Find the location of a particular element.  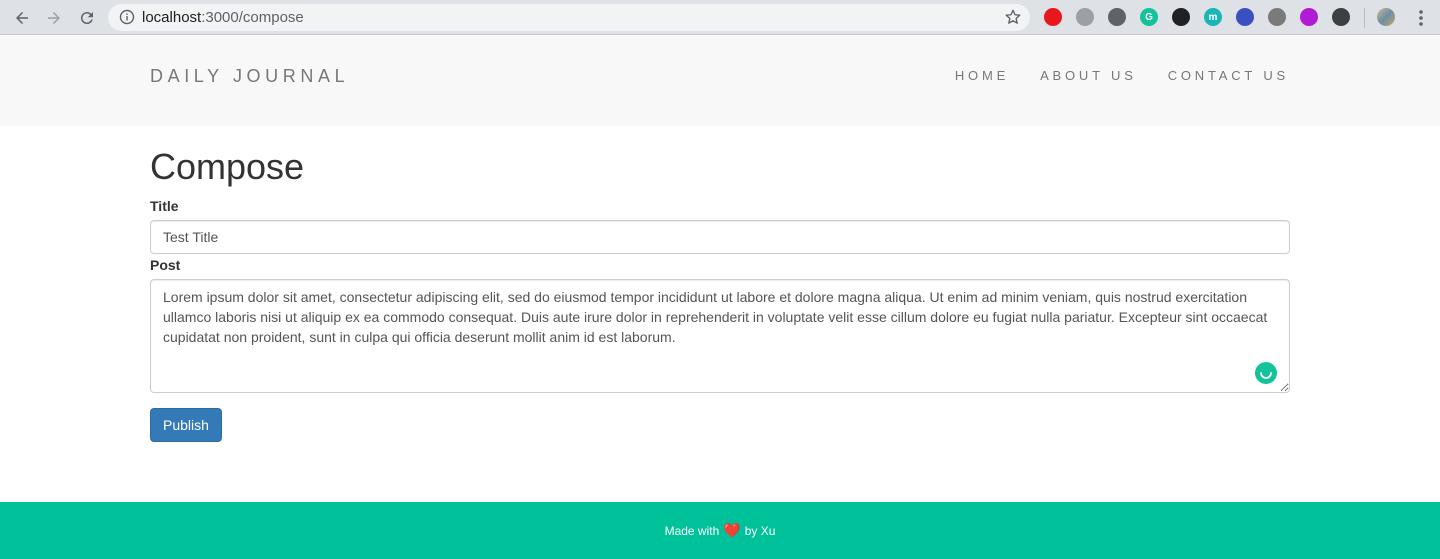

grammarly-check-icon is located at coordinates (1266, 375).